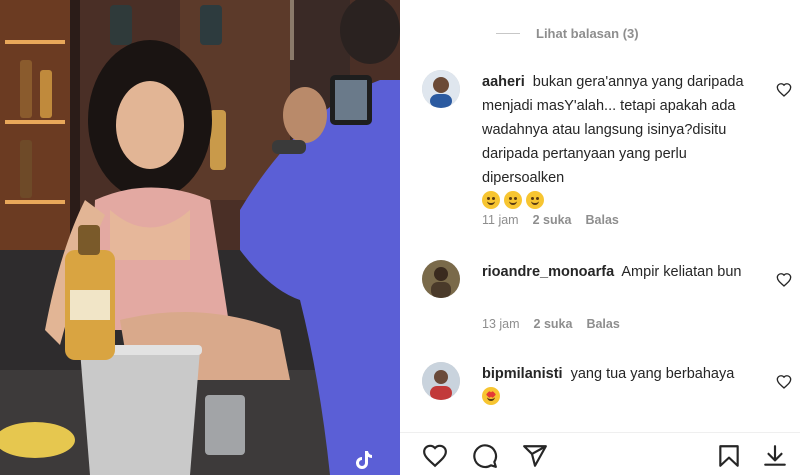 Image resolution: width=800 pixels, height=475 pixels. What do you see at coordinates (600, 453) in the screenshot?
I see `post-action-bar` at bounding box center [600, 453].